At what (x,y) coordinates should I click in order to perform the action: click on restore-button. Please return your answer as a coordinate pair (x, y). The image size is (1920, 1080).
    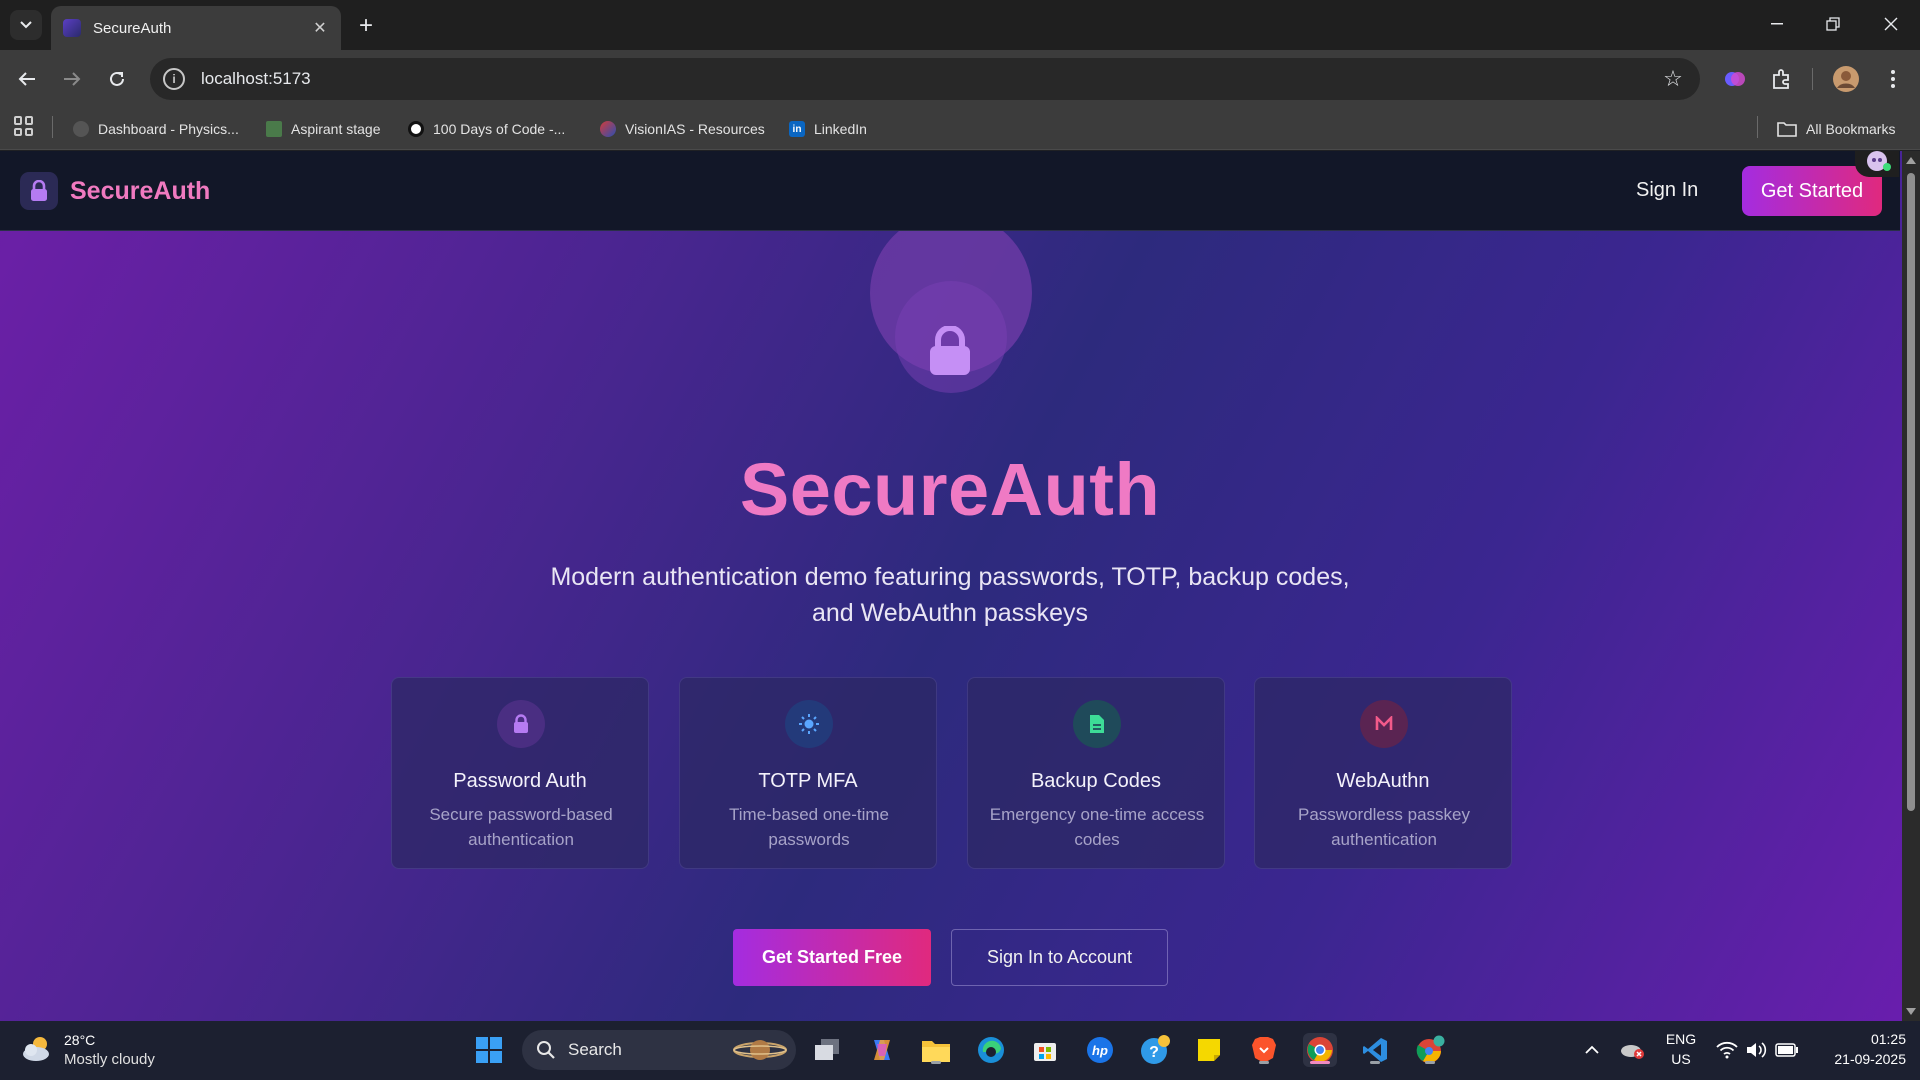
    Looking at the image, I should click on (1833, 24).